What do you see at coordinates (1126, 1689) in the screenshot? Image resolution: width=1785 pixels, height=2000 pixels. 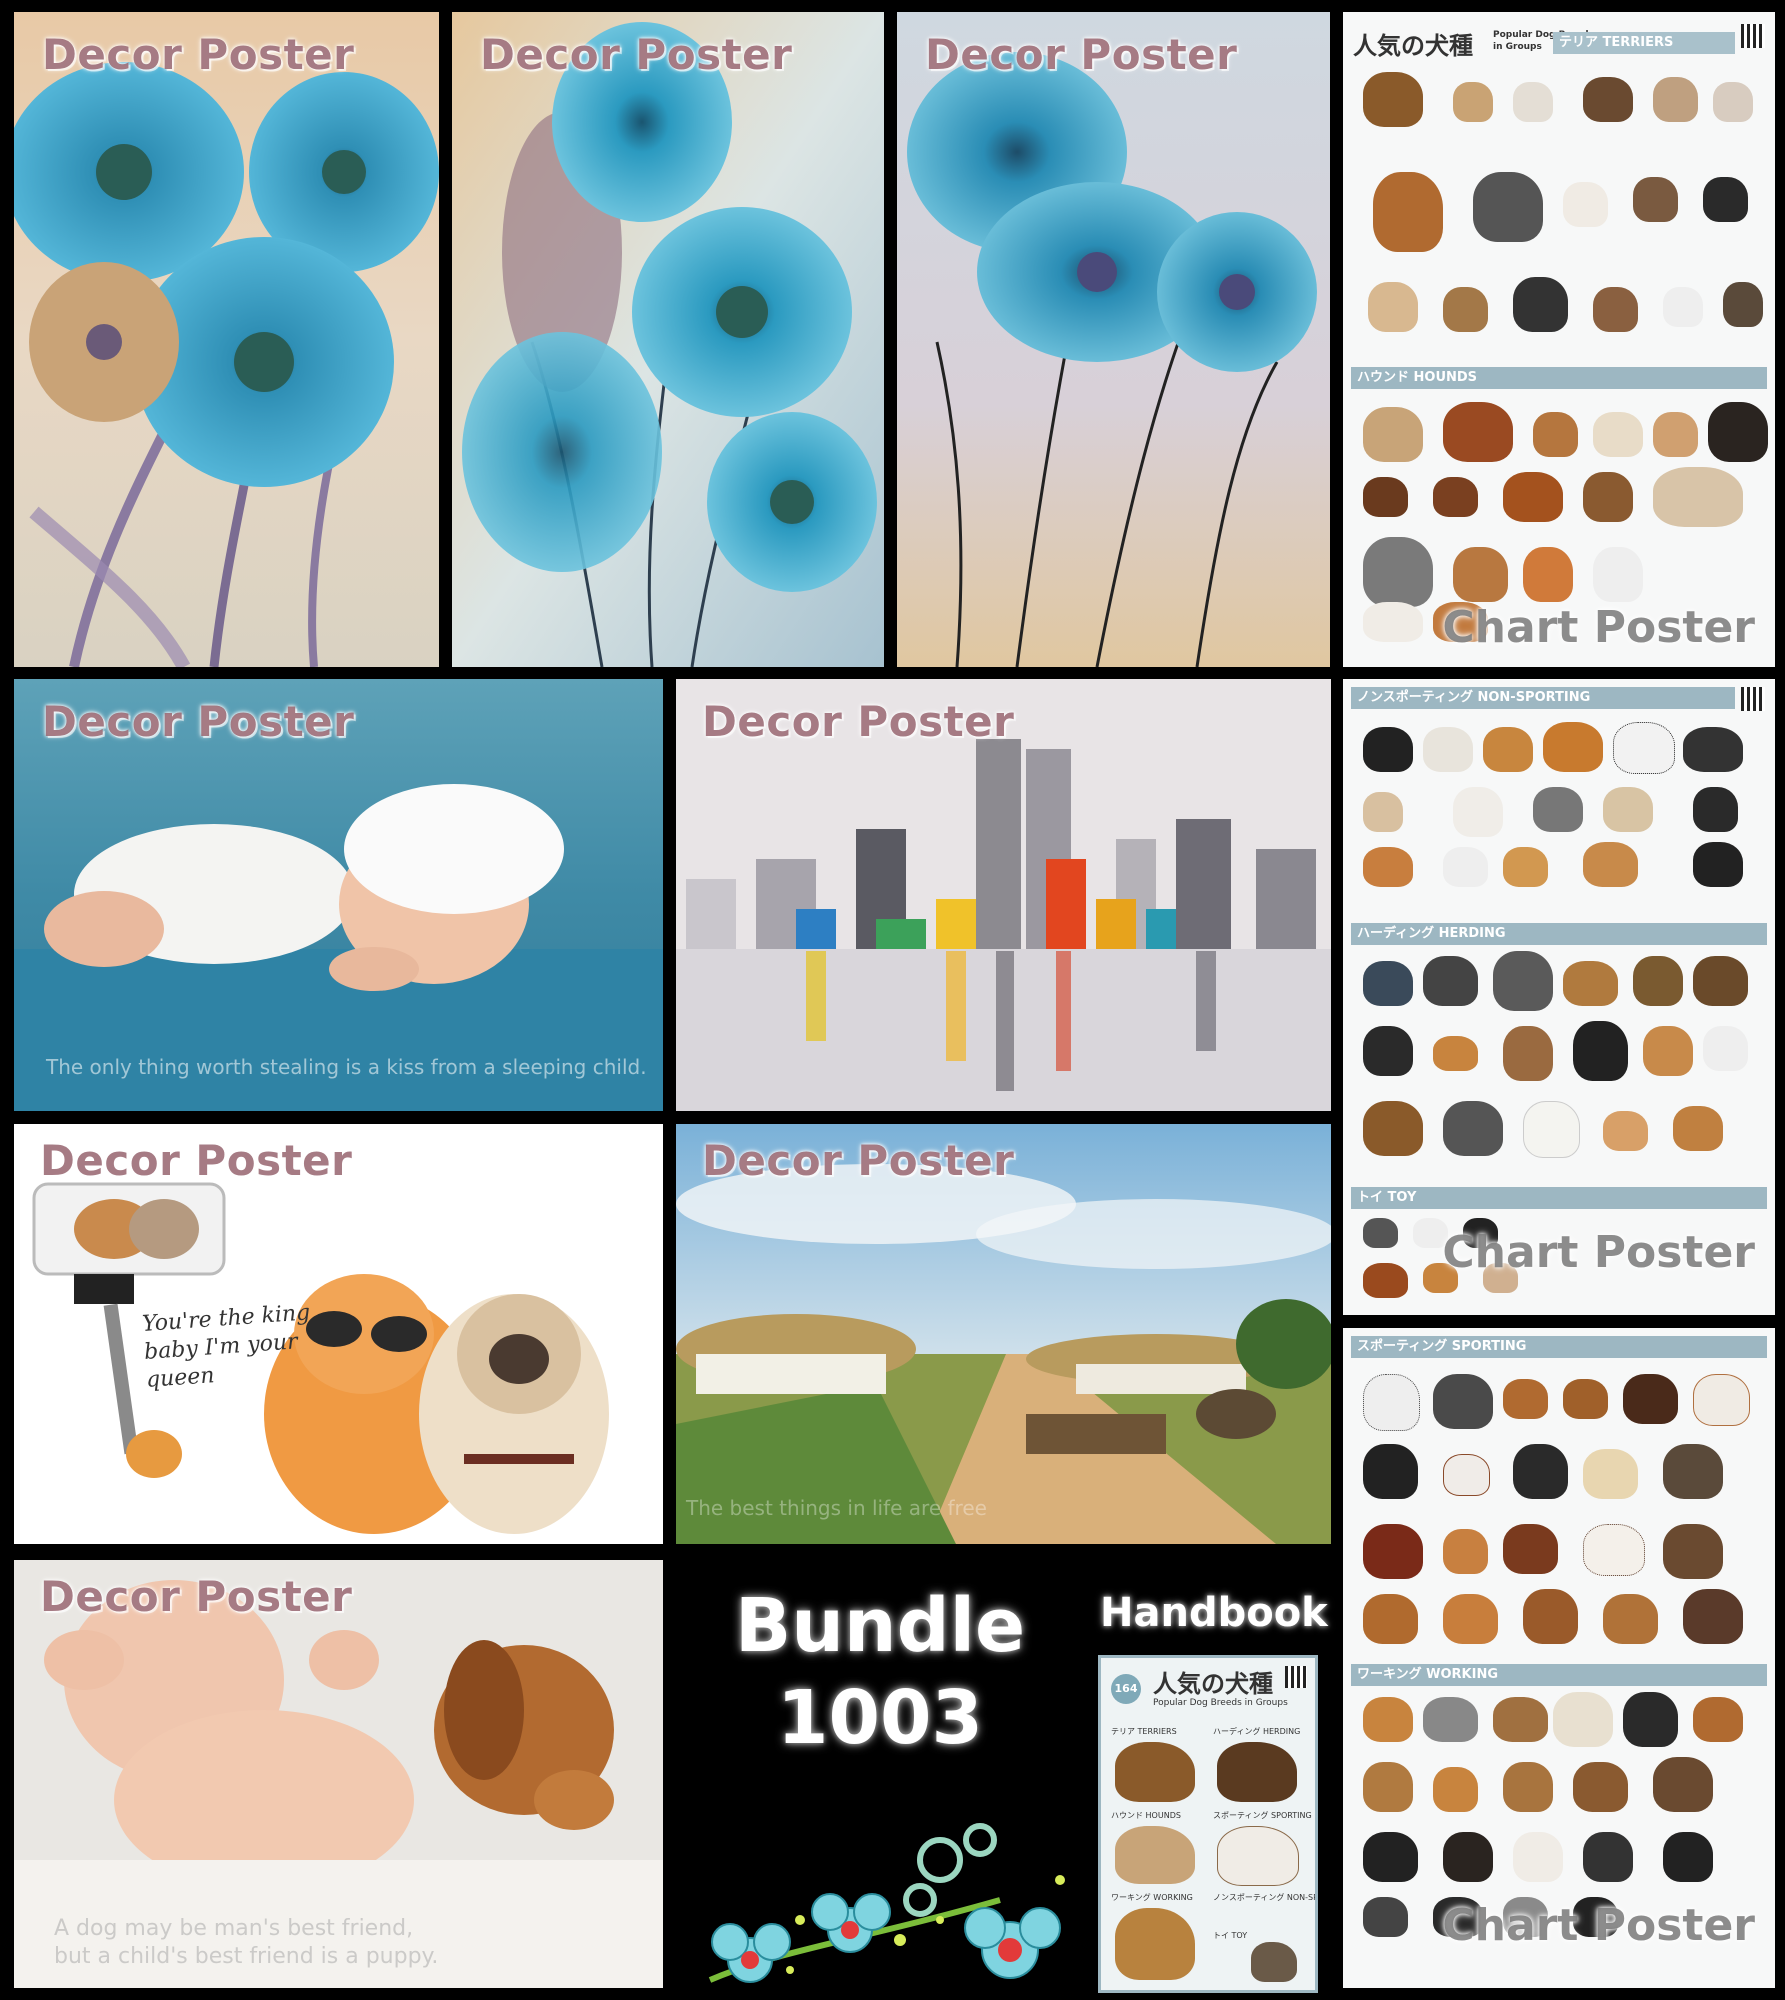 I see `handbook-badge: 164` at bounding box center [1126, 1689].